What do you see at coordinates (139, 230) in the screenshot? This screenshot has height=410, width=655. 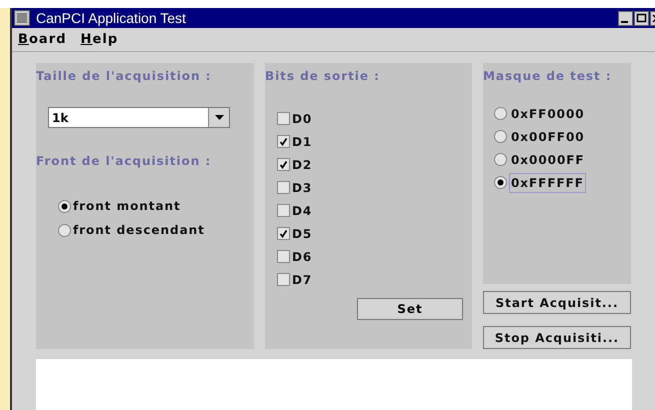 I see `radio-label: front descendant` at bounding box center [139, 230].